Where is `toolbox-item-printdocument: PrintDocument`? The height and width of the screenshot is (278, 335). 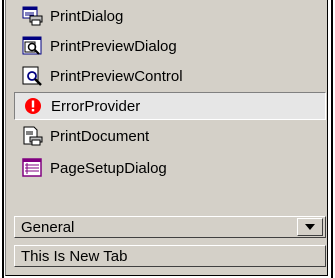 toolbox-item-printdocument: PrintDocument is located at coordinates (170, 136).